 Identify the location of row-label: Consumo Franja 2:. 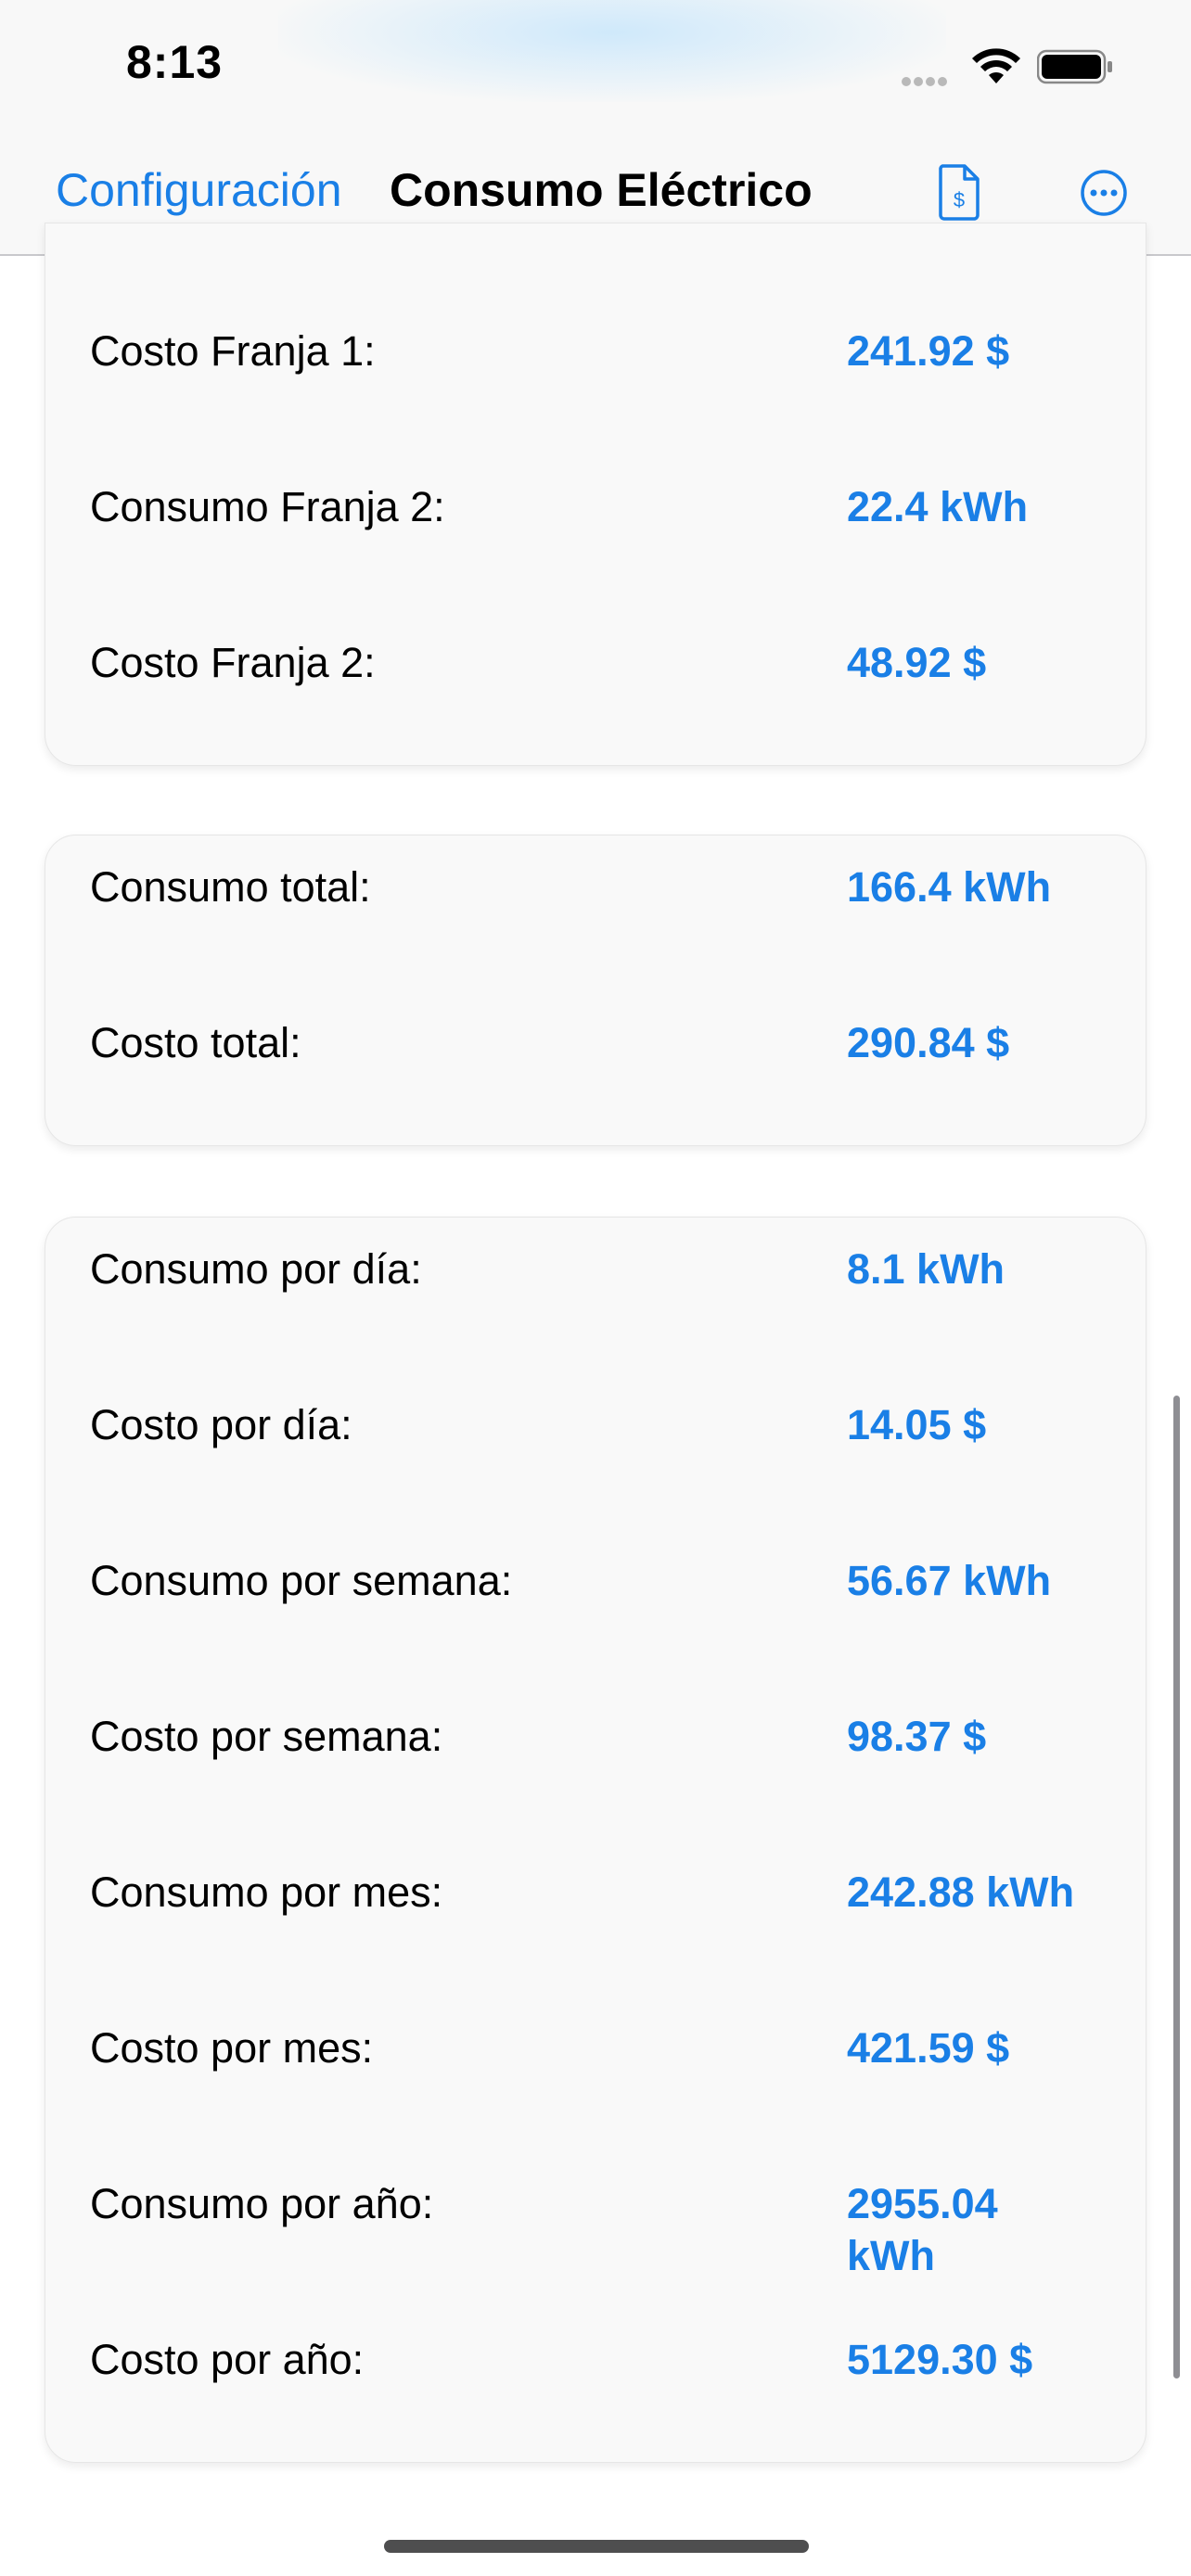
(267, 506).